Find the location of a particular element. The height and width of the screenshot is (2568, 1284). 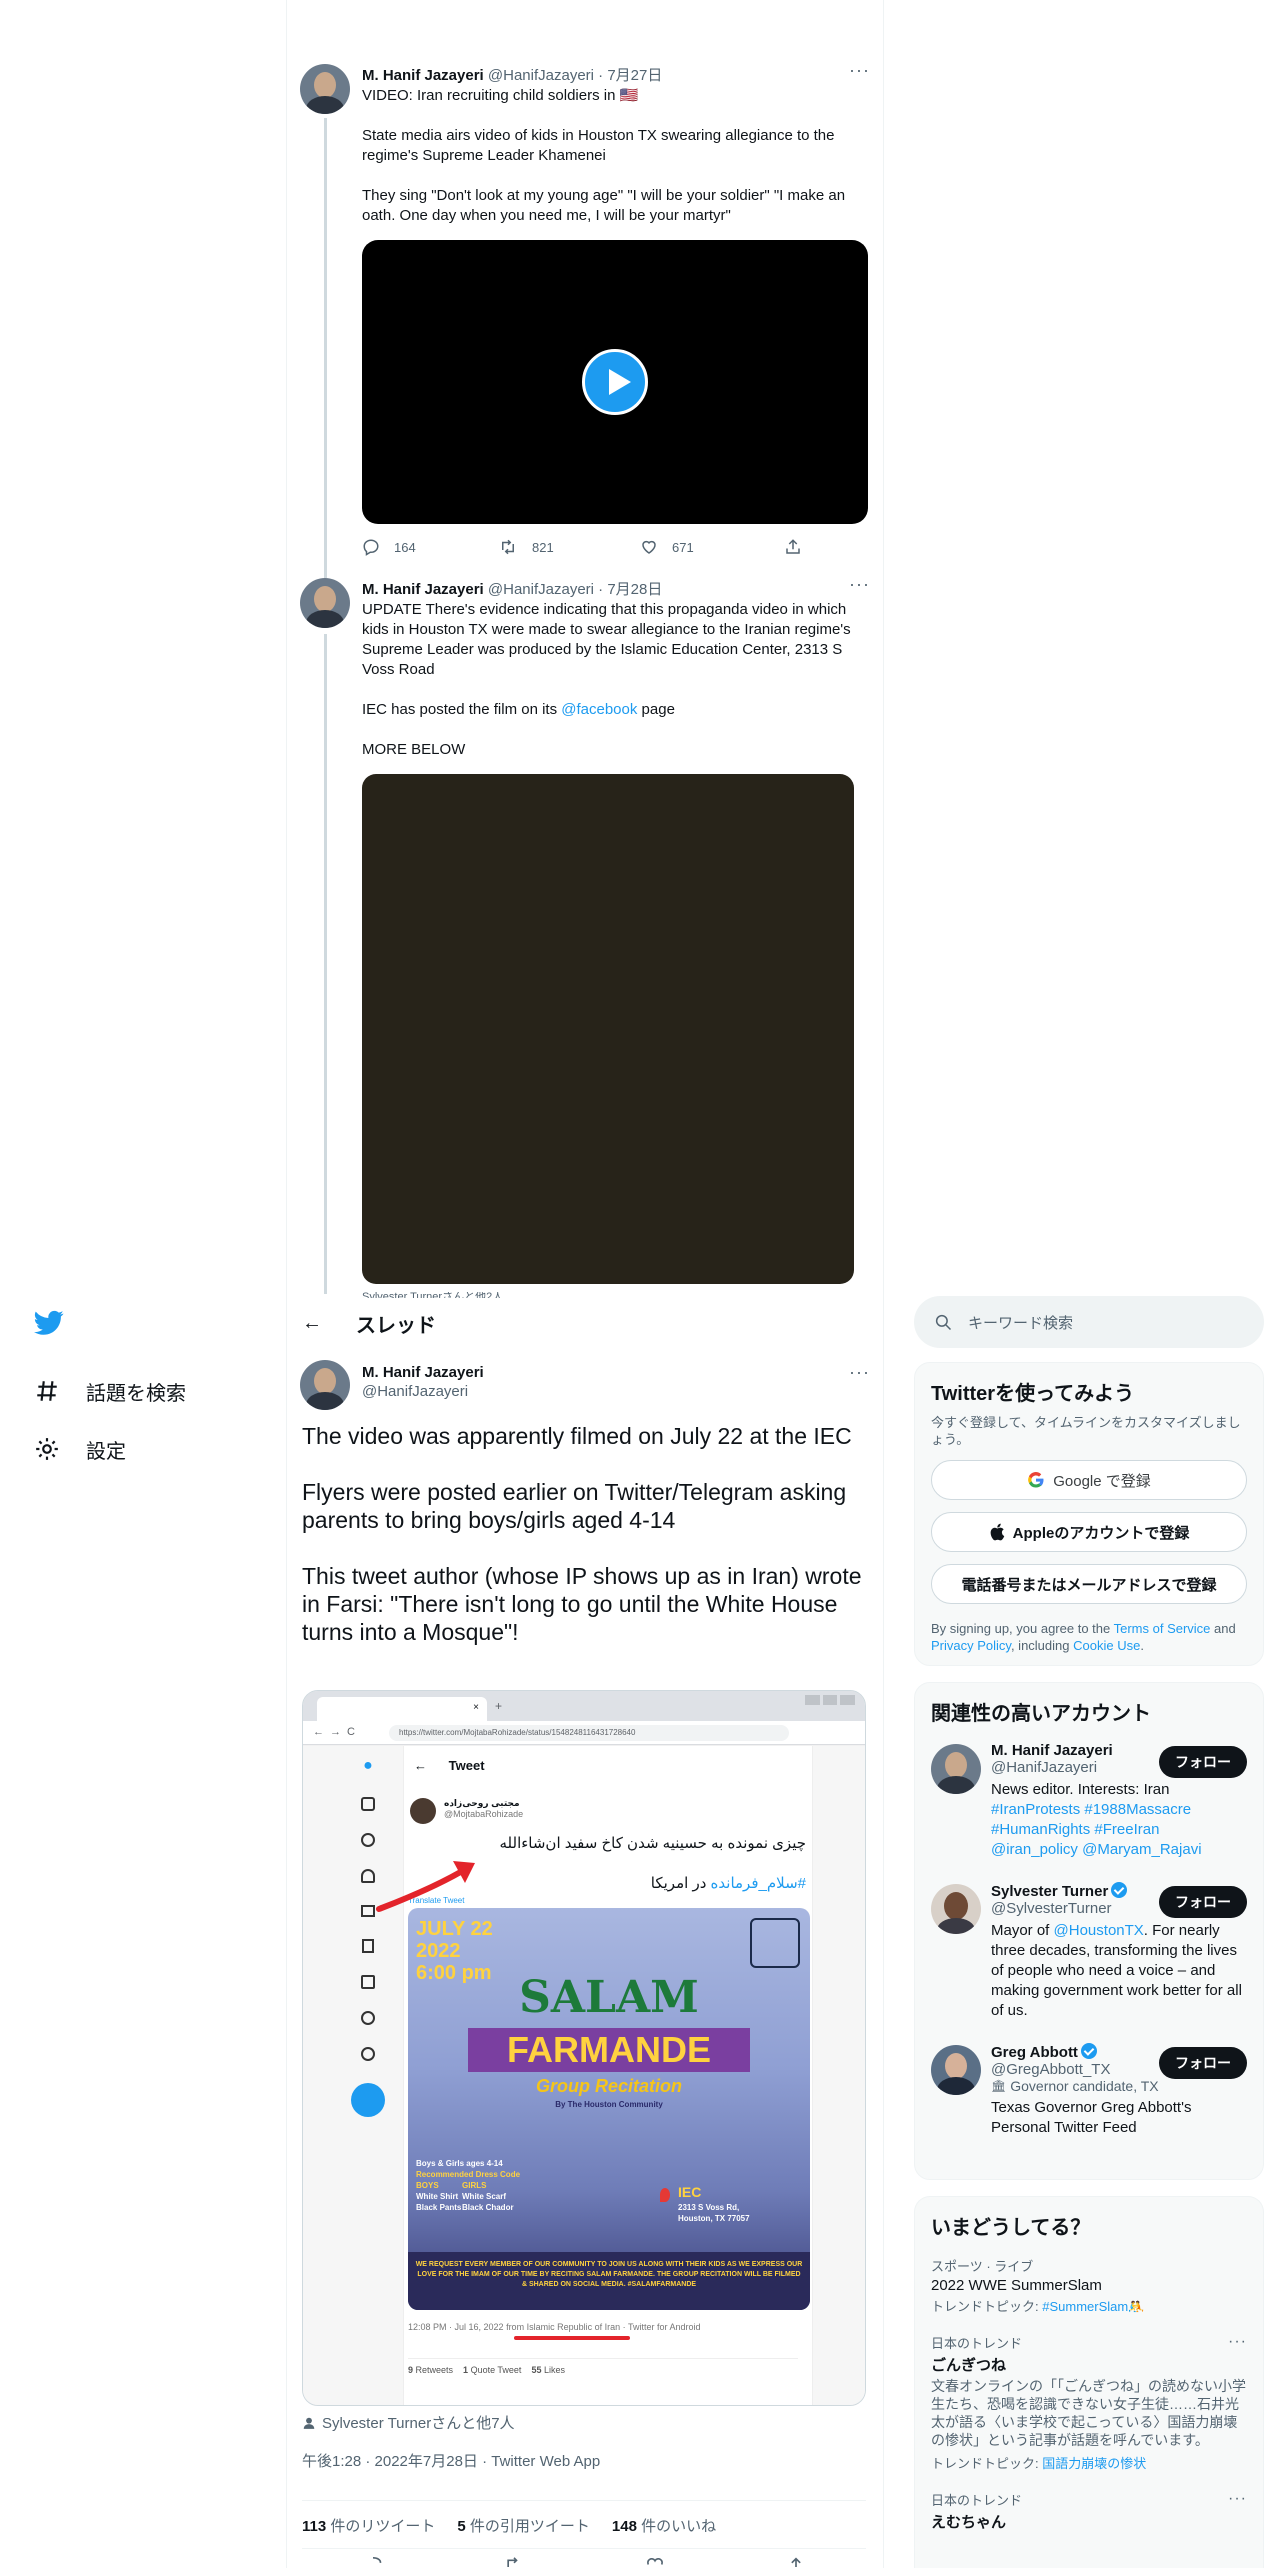

trend-title: ごんぎつね is located at coordinates (969, 2365).